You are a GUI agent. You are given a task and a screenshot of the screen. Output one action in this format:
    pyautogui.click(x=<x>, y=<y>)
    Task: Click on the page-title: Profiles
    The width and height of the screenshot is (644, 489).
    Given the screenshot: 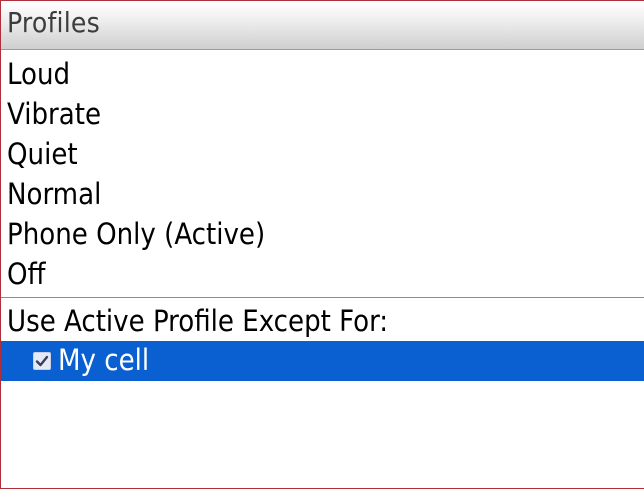 What is the action you would take?
    pyautogui.click(x=53, y=22)
    